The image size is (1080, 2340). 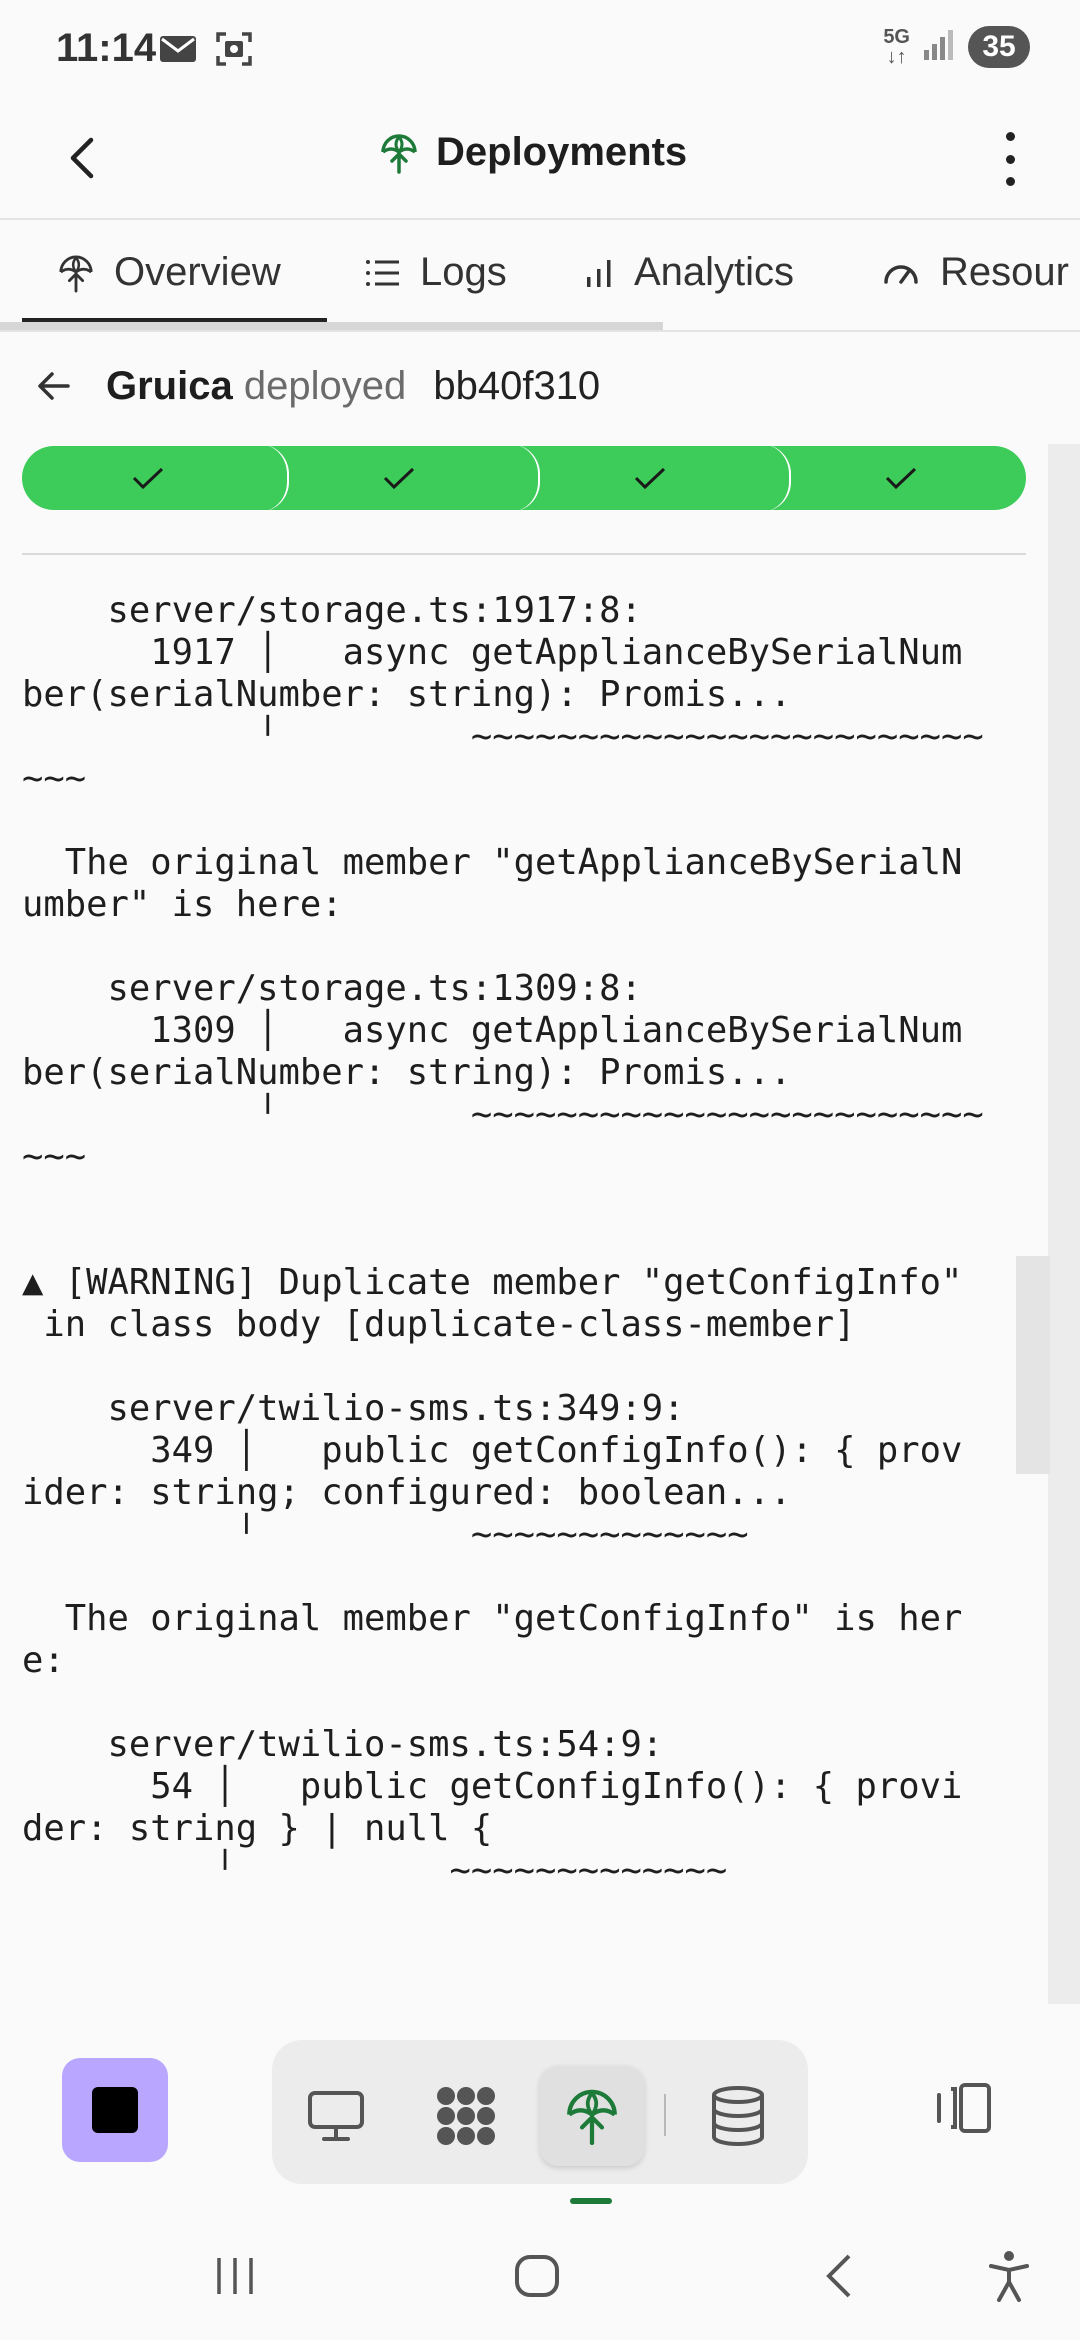 I want to click on accessibility-icon, so click(x=1009, y=2276).